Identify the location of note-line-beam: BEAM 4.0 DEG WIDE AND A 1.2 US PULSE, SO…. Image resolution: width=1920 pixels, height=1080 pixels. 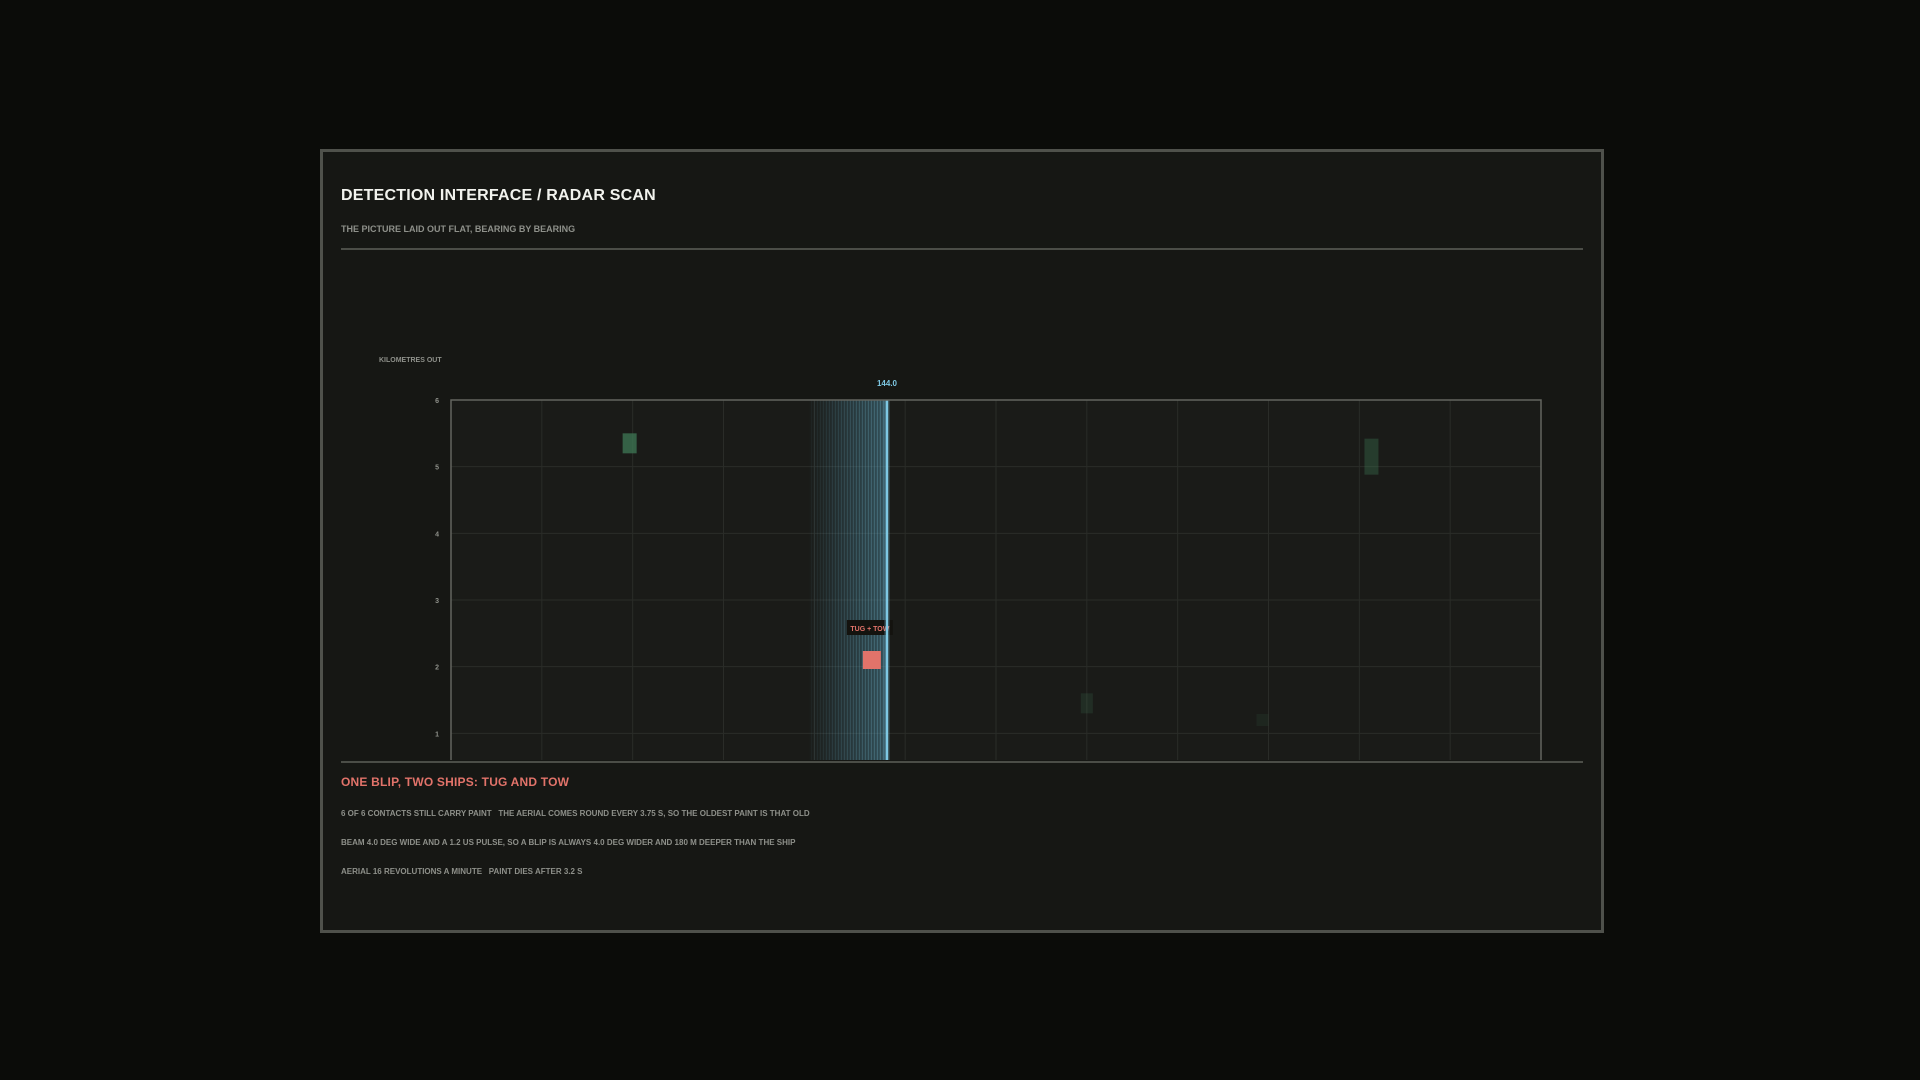
(568, 842).